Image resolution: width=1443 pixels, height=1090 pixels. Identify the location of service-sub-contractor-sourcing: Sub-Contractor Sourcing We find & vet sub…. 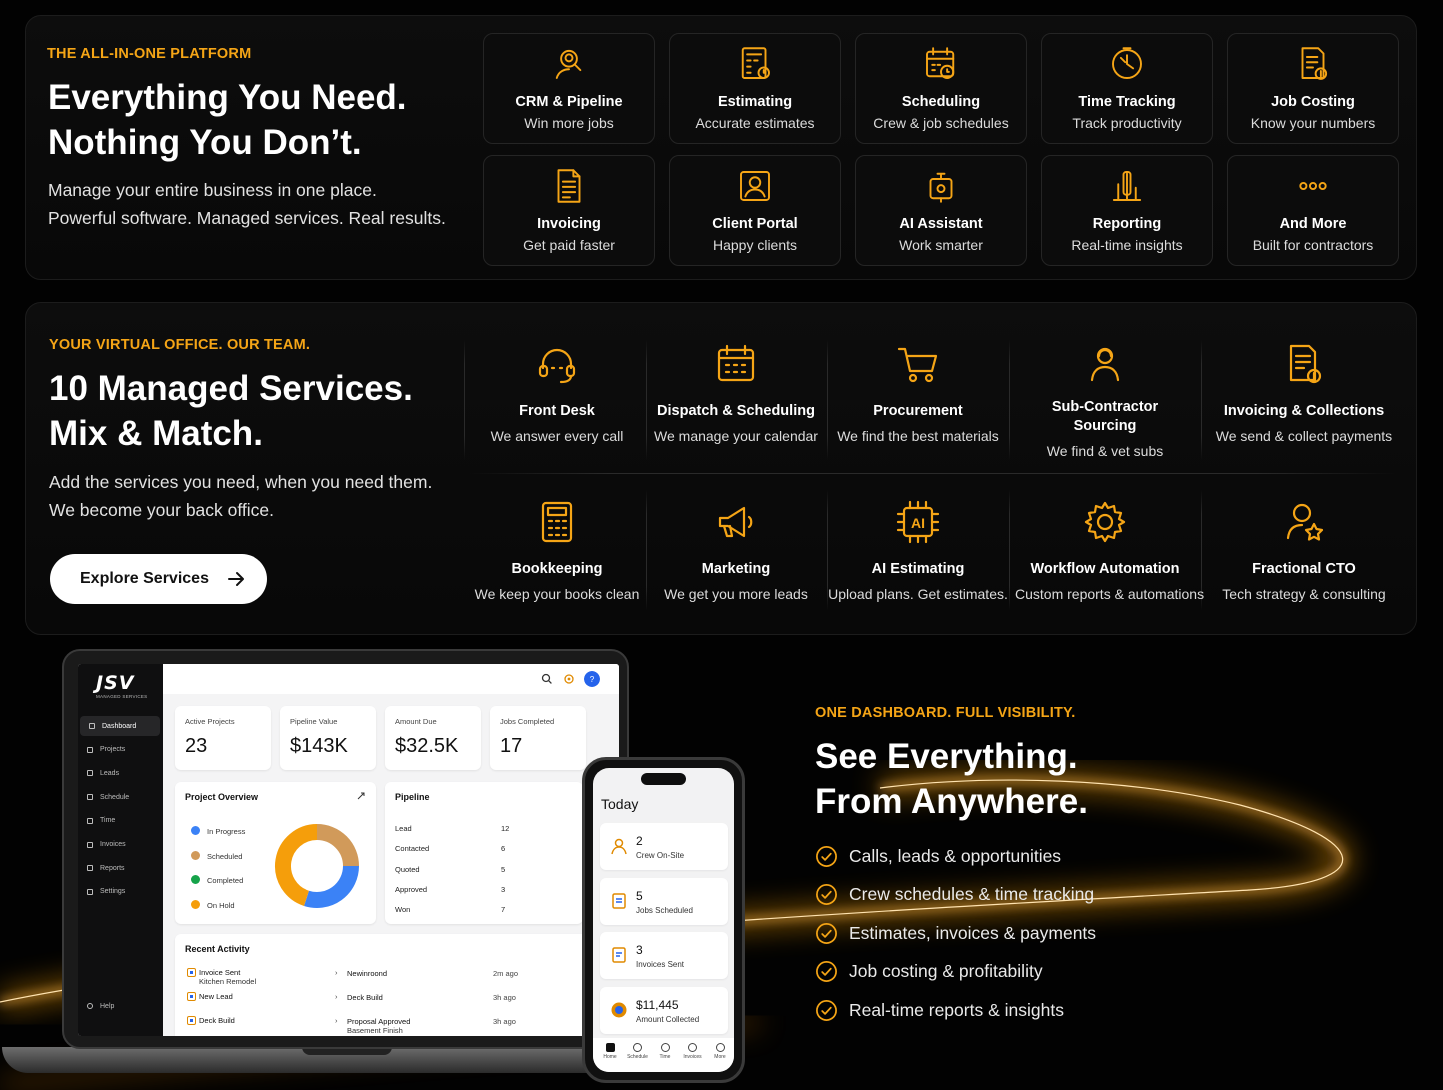
(1105, 400).